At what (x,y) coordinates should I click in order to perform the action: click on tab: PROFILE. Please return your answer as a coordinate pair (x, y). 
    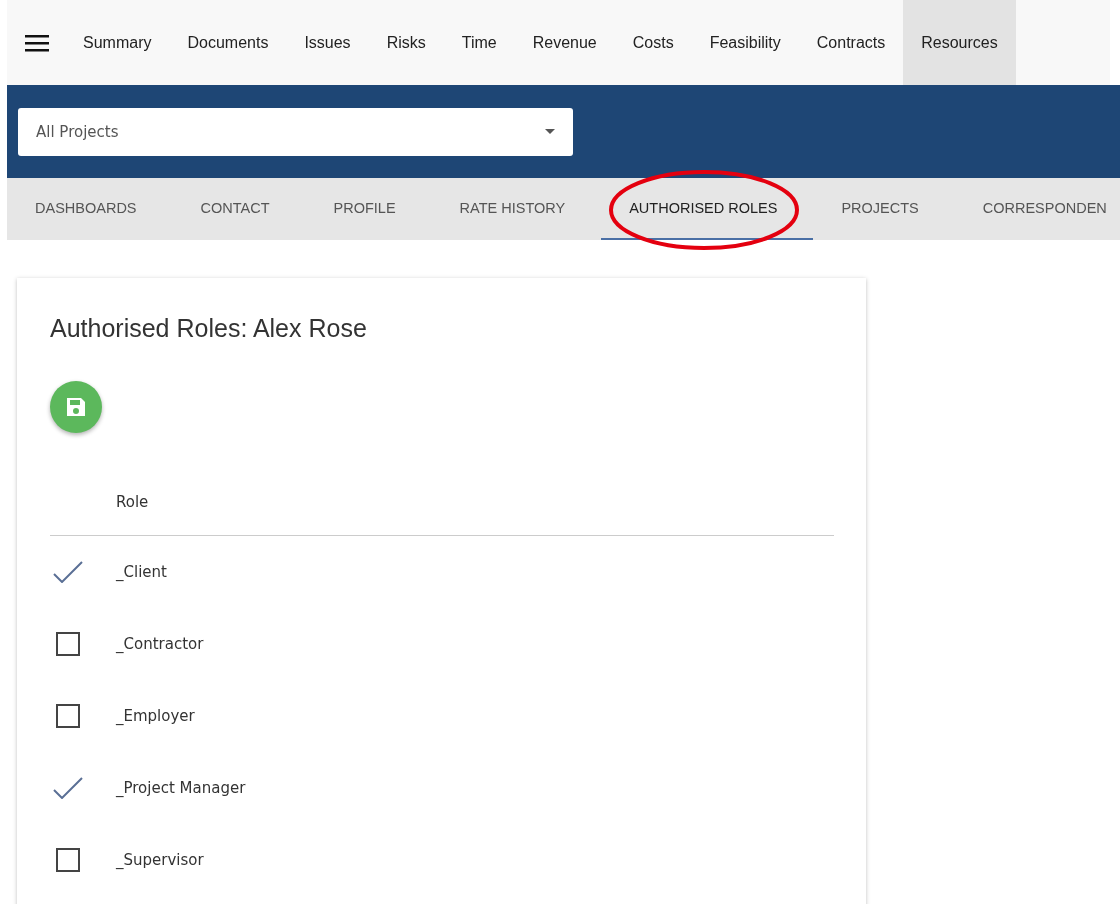
    Looking at the image, I should click on (368, 209).